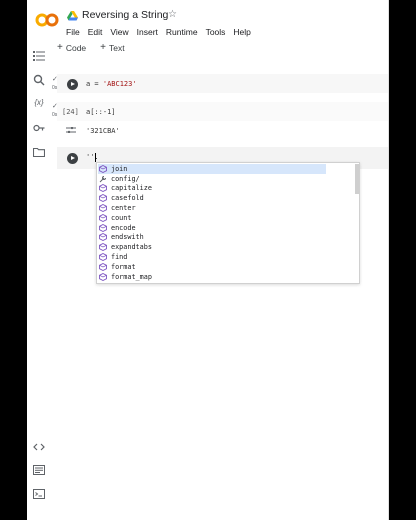 This screenshot has height=520, width=416. Describe the element at coordinates (94, 84) in the screenshot. I see `code-text: a =` at that location.